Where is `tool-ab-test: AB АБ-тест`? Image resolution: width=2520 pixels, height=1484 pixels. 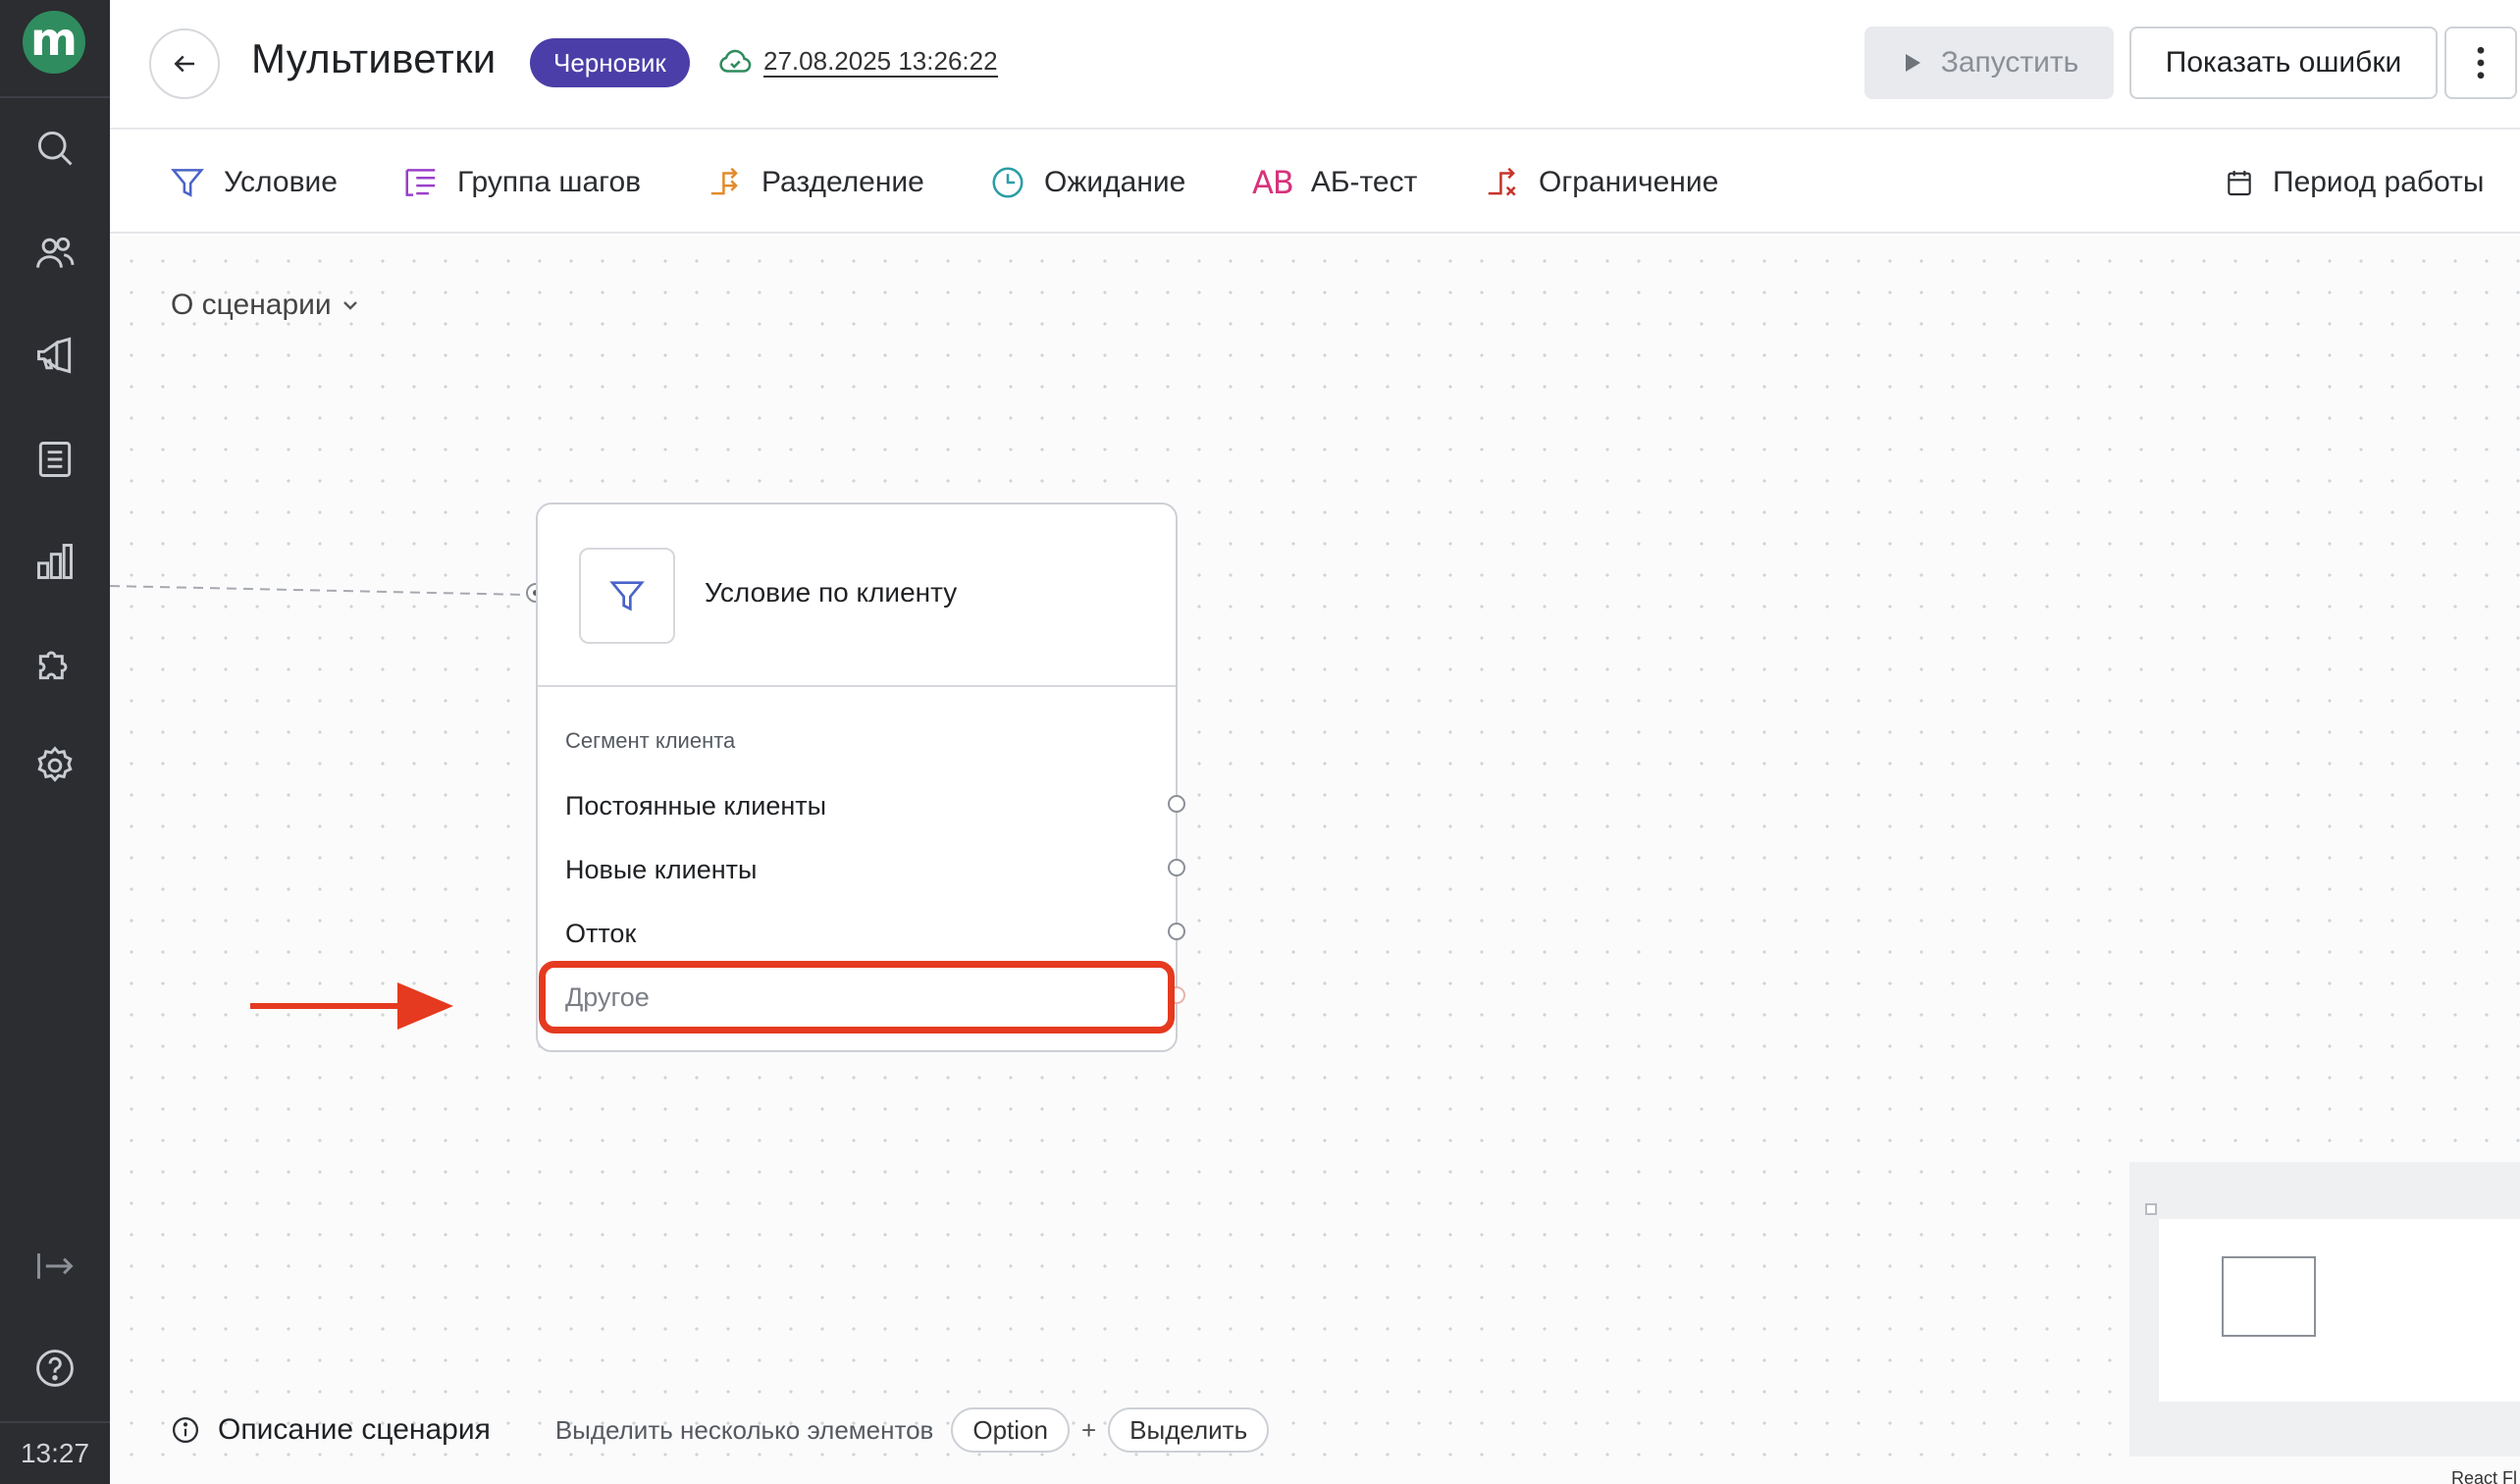
tool-ab-test: AB АБ-тест is located at coordinates (1334, 183).